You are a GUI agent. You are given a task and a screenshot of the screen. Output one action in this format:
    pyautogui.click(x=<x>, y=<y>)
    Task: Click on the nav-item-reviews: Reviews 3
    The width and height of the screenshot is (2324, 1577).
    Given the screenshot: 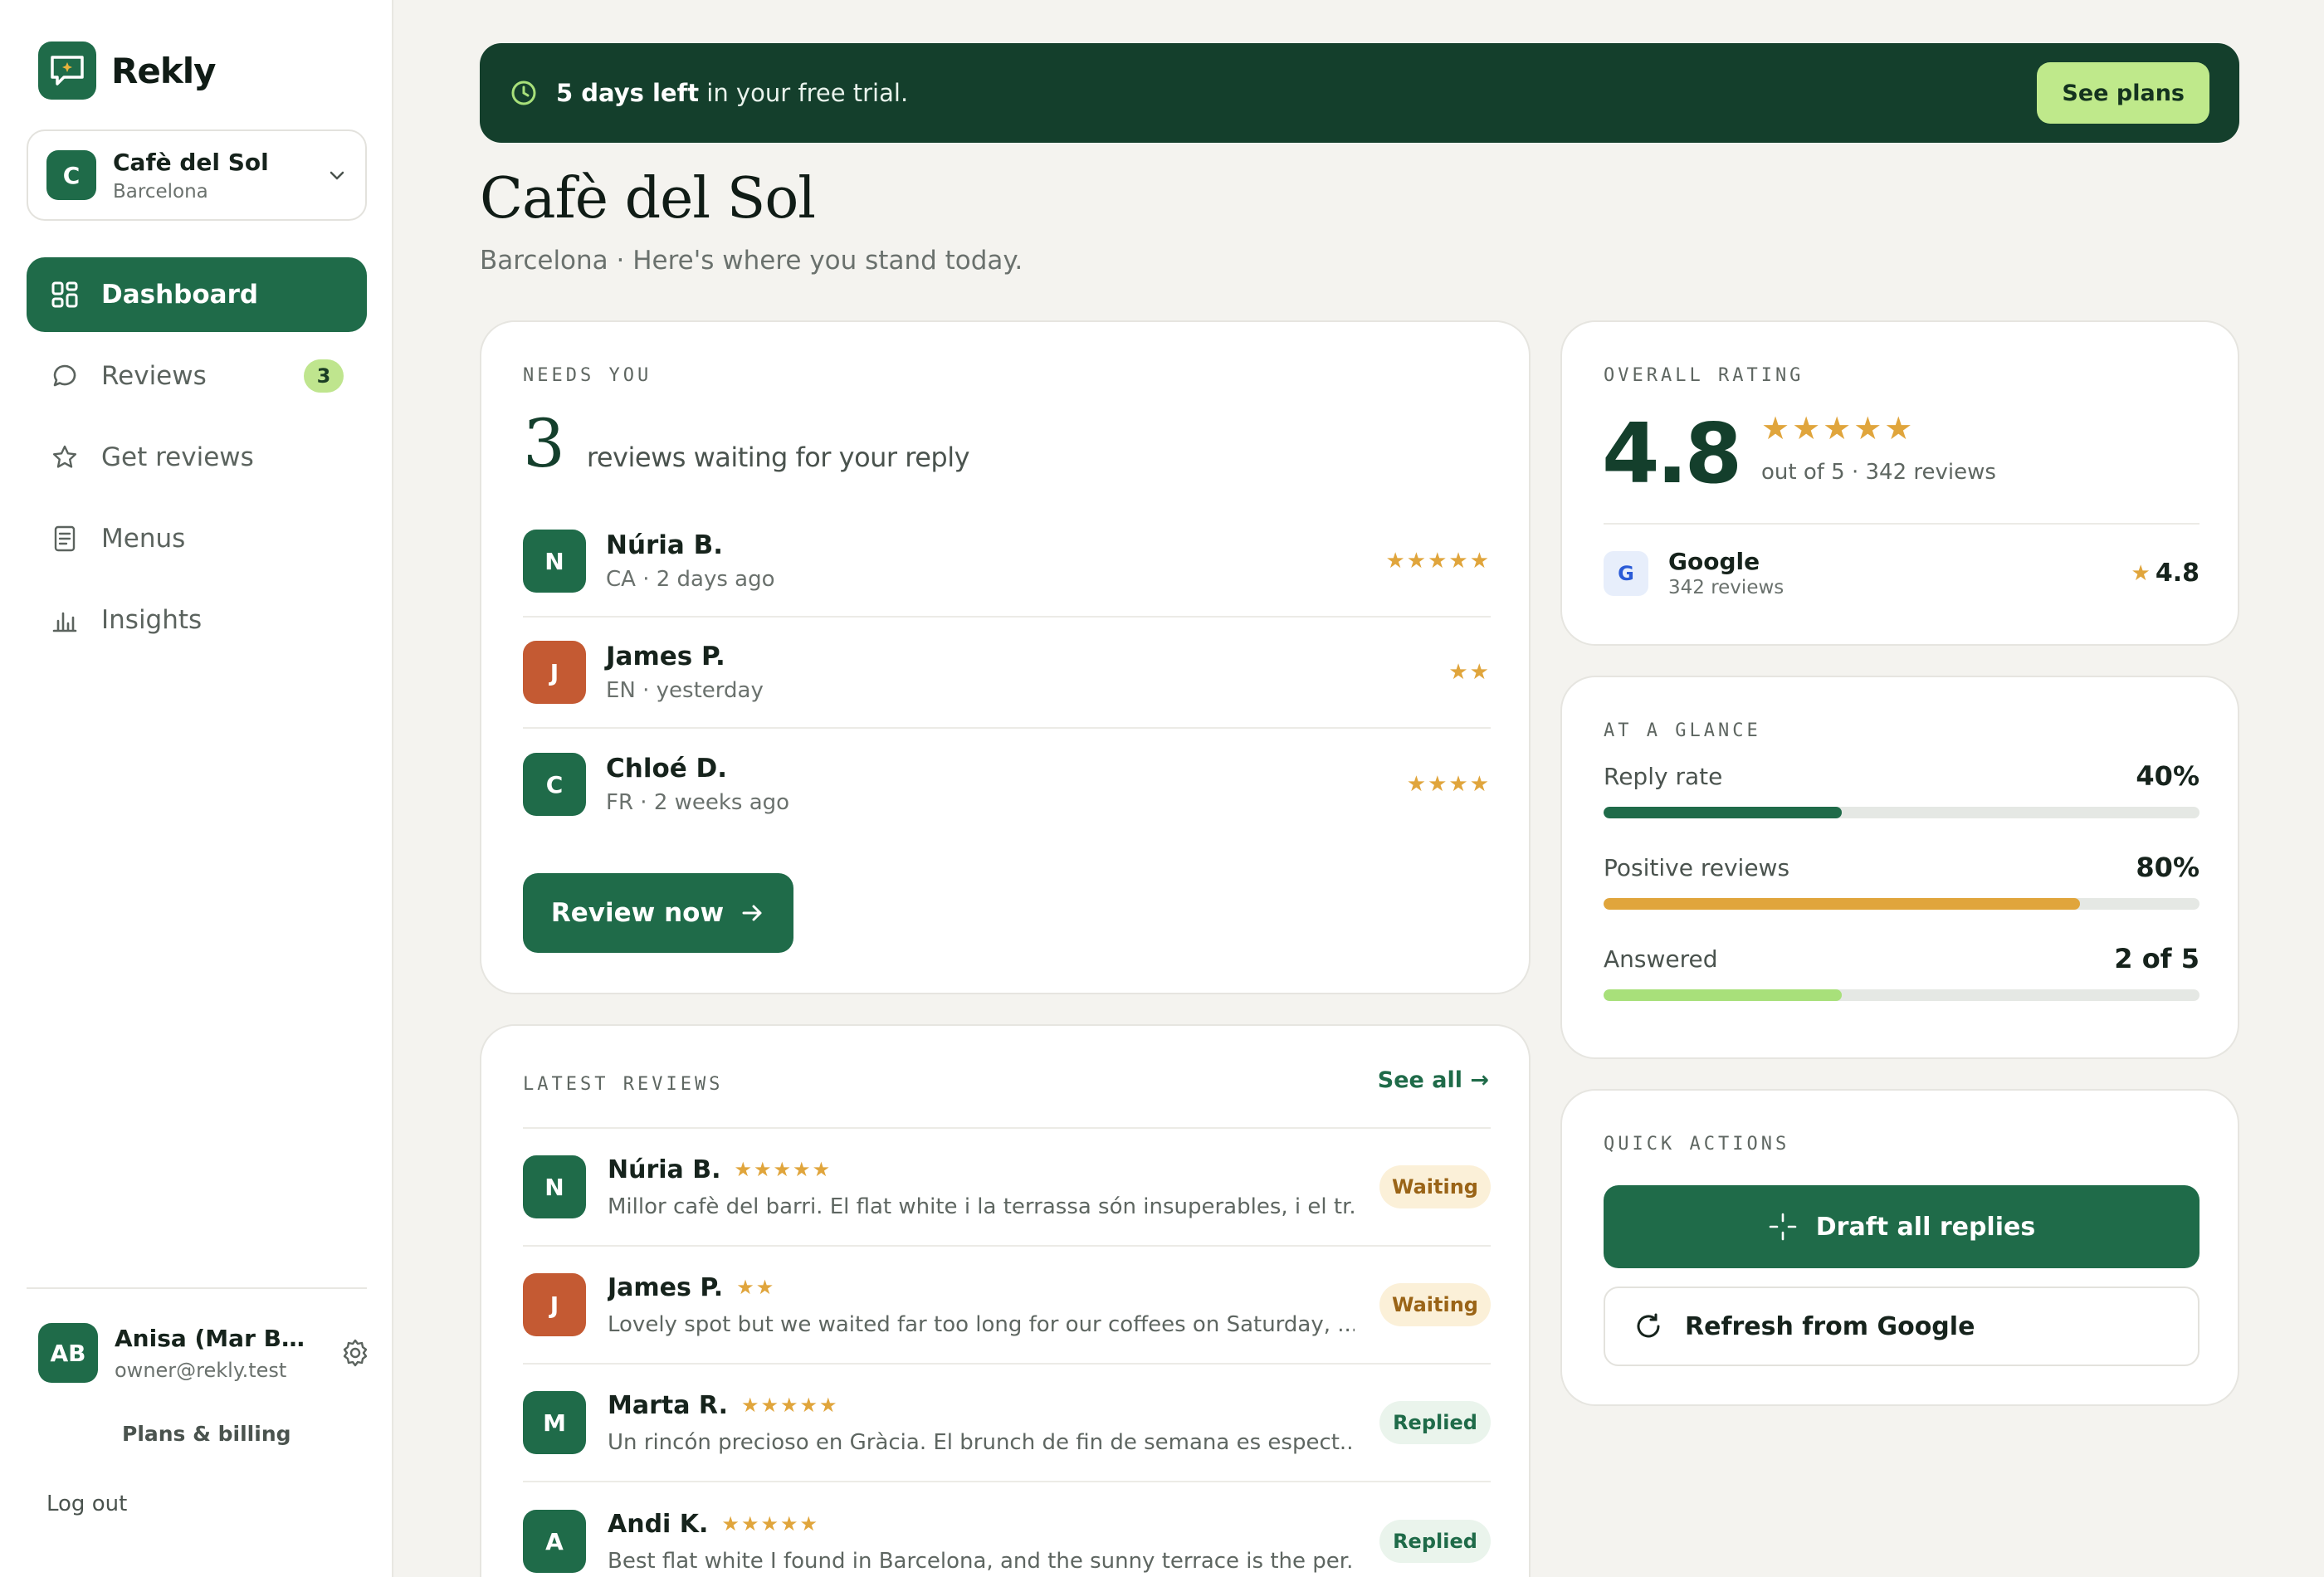 What is the action you would take?
    pyautogui.click(x=197, y=376)
    